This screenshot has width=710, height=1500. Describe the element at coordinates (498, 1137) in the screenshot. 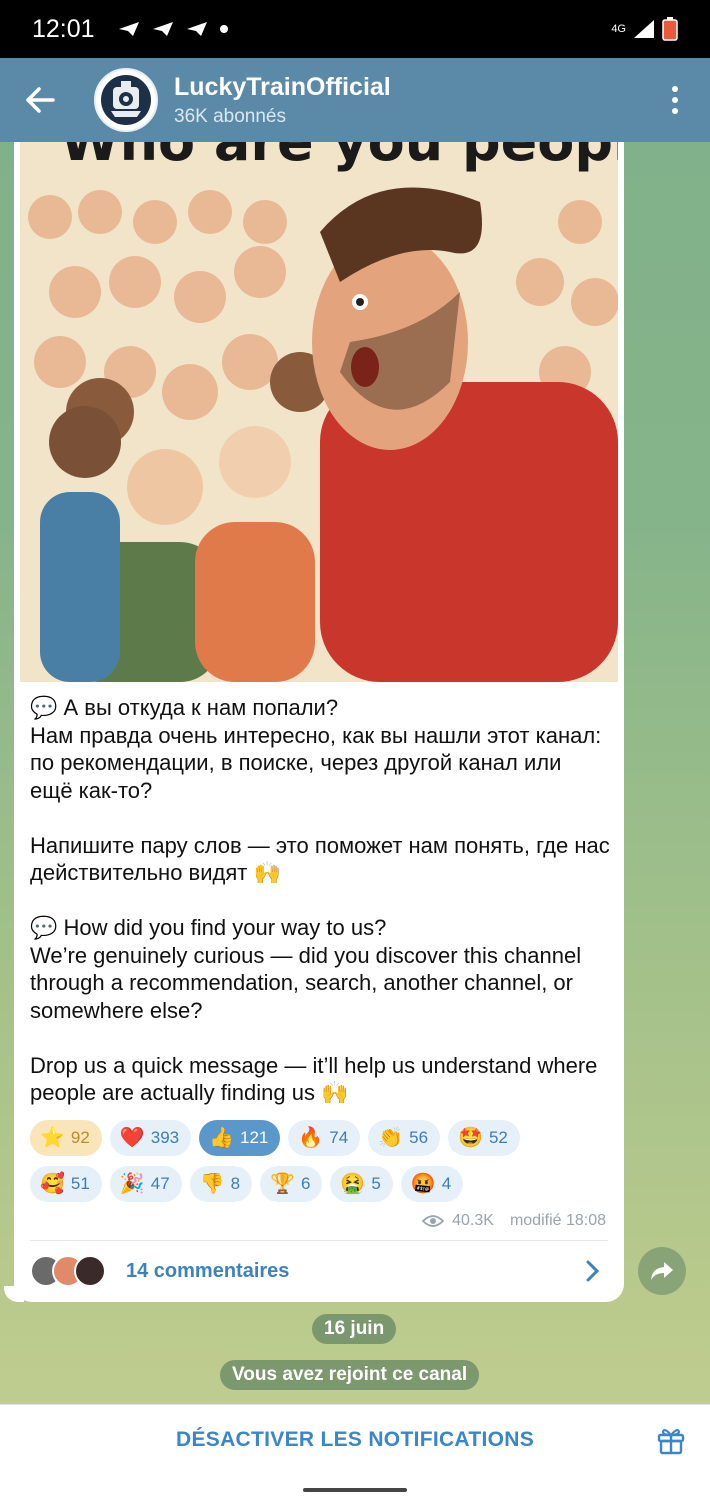

I see `reaction-count: 52` at that location.